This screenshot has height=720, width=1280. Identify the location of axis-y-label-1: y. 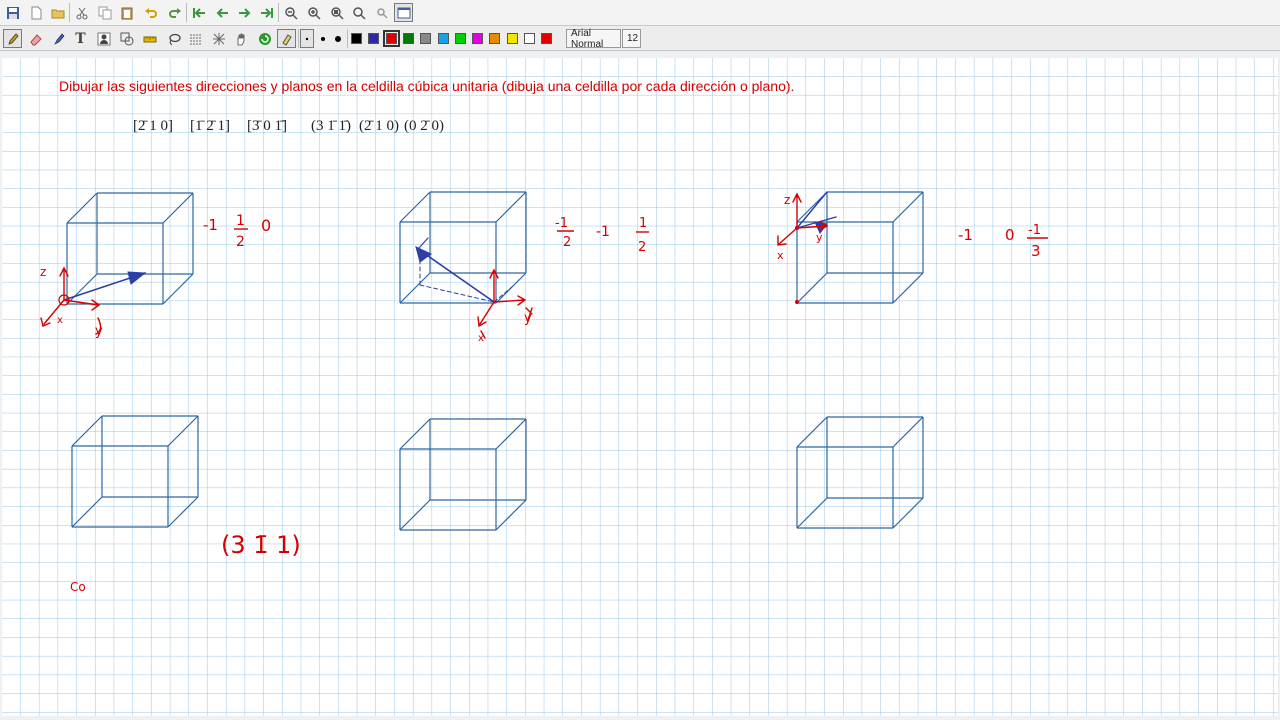
(99, 331).